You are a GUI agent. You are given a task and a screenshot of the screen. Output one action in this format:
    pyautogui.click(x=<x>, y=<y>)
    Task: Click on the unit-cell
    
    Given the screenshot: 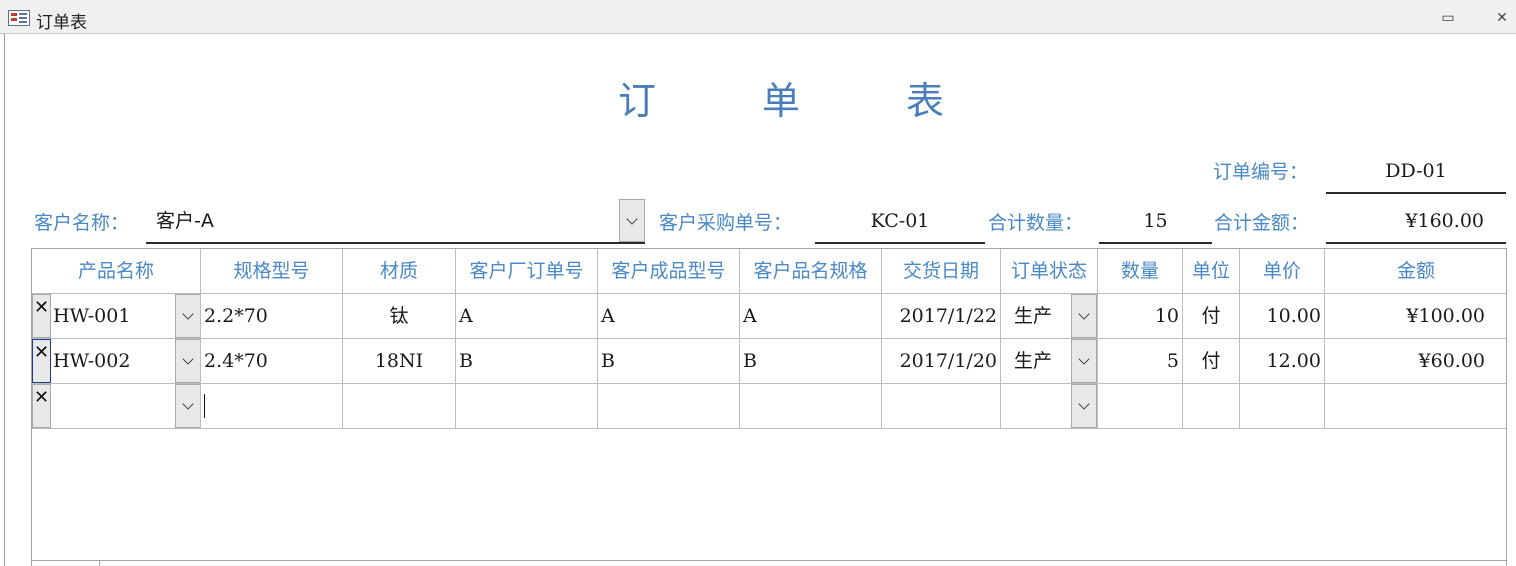 What is the action you would take?
    pyautogui.click(x=1211, y=406)
    